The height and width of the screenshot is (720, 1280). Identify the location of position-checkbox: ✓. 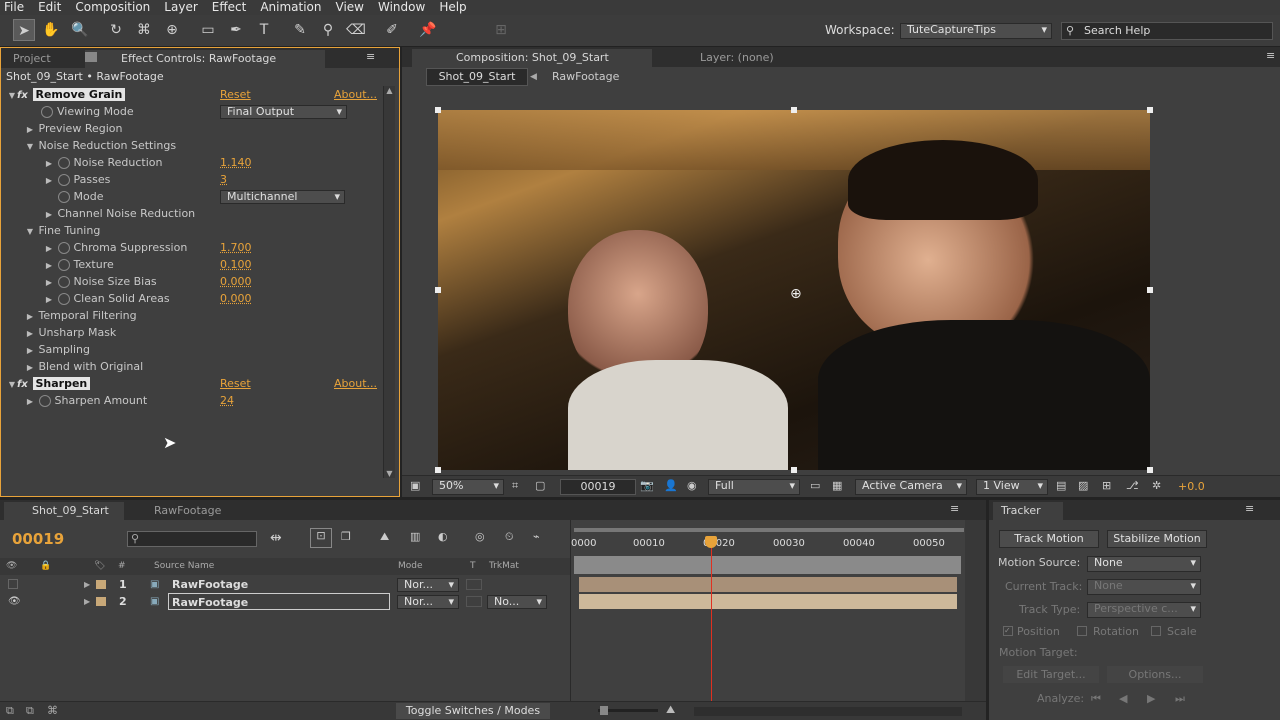
(1008, 631).